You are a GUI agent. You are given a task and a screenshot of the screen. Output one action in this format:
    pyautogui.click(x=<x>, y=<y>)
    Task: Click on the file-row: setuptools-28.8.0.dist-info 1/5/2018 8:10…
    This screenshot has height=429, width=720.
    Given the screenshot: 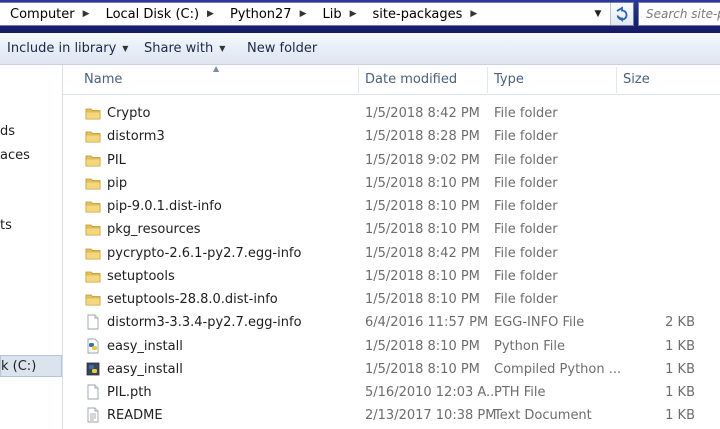 What is the action you would take?
    pyautogui.click(x=391, y=299)
    